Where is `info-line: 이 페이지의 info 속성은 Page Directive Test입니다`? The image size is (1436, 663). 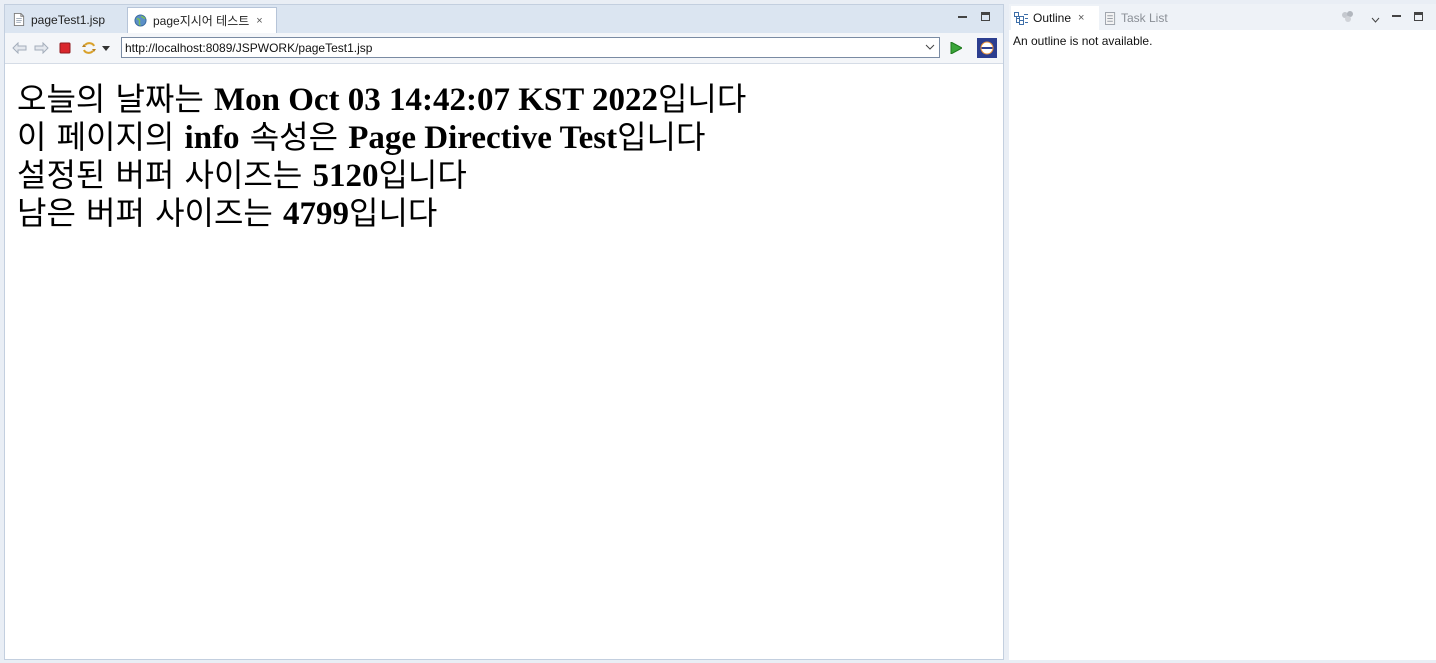
info-line: 이 페이지의 info 속성은 Page Directive Test입니다 is located at coordinates (505, 138).